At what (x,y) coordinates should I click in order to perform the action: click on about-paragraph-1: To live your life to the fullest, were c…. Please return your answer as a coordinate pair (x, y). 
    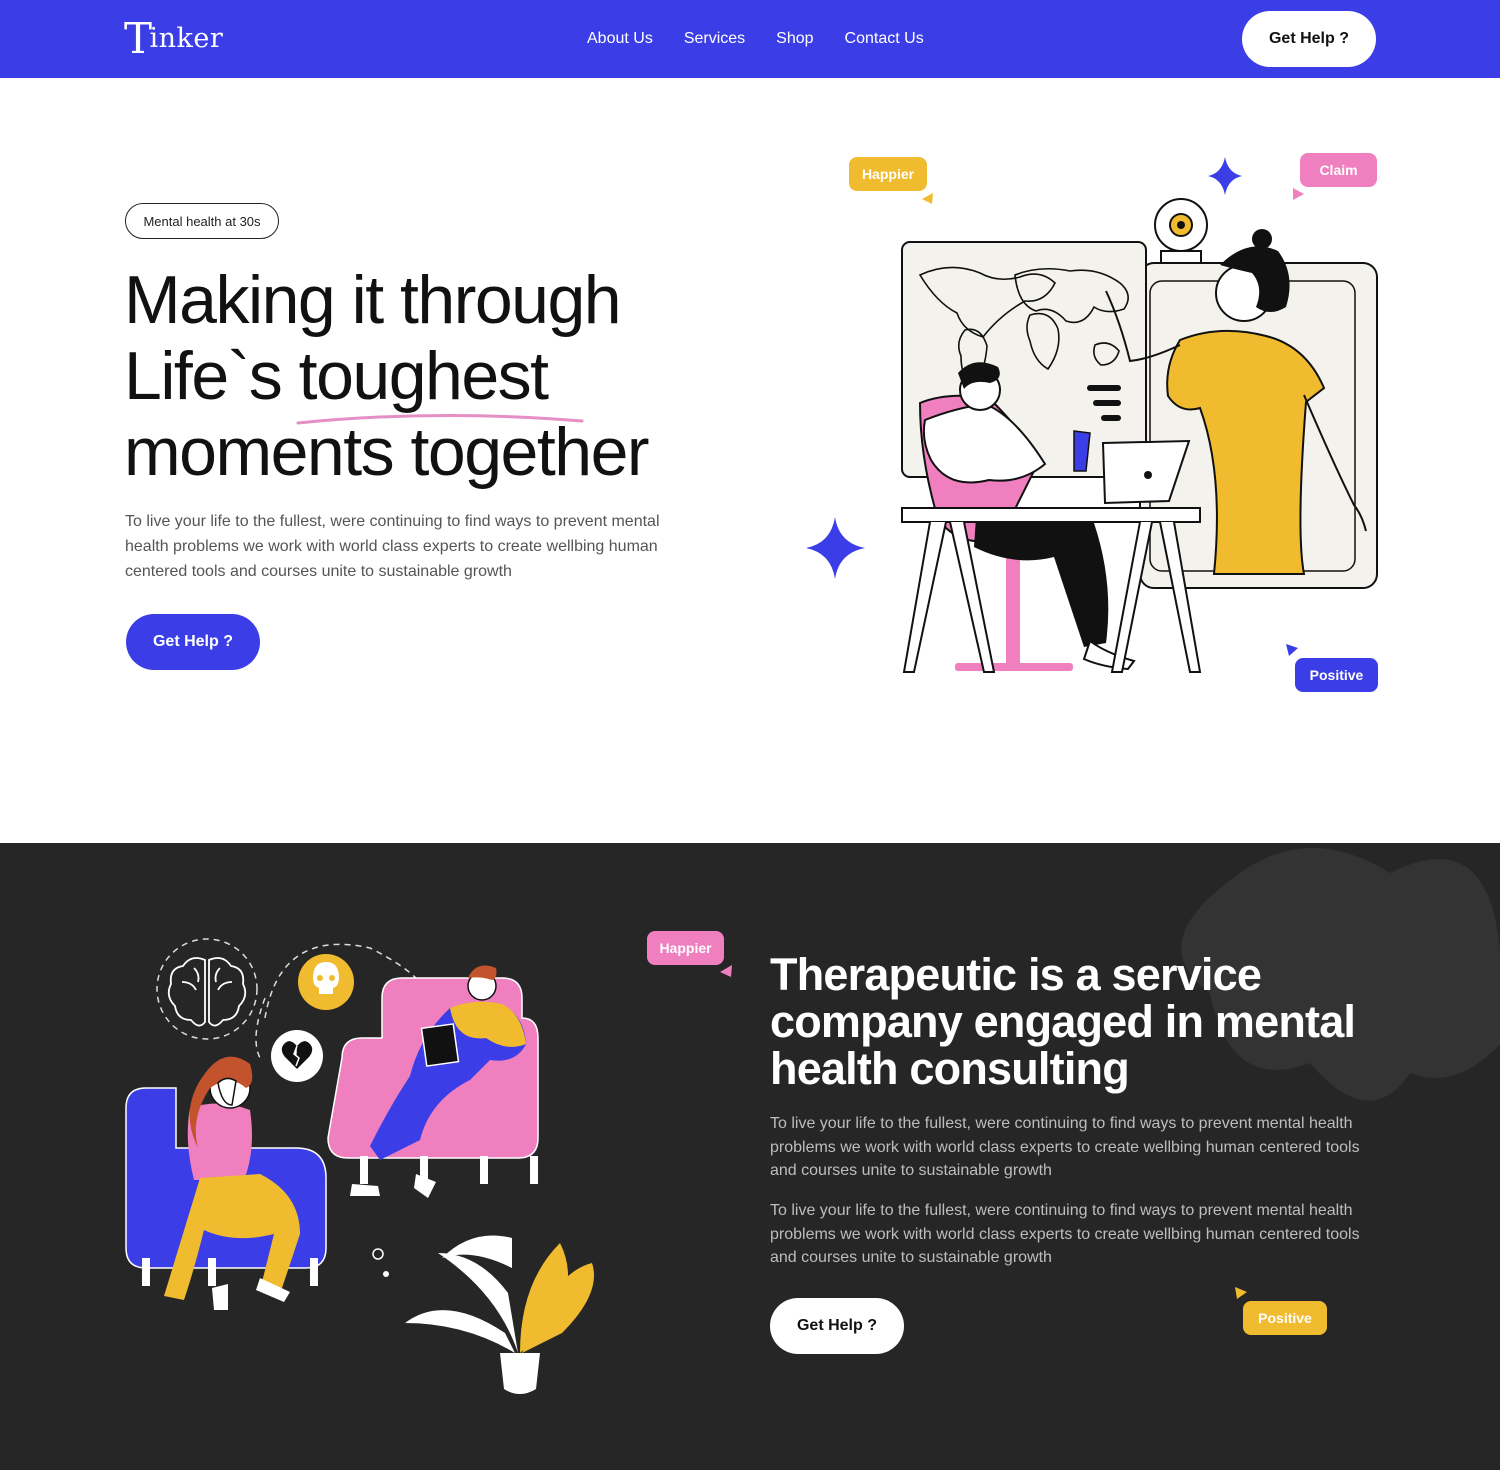
    Looking at the image, I should click on (1065, 1147).